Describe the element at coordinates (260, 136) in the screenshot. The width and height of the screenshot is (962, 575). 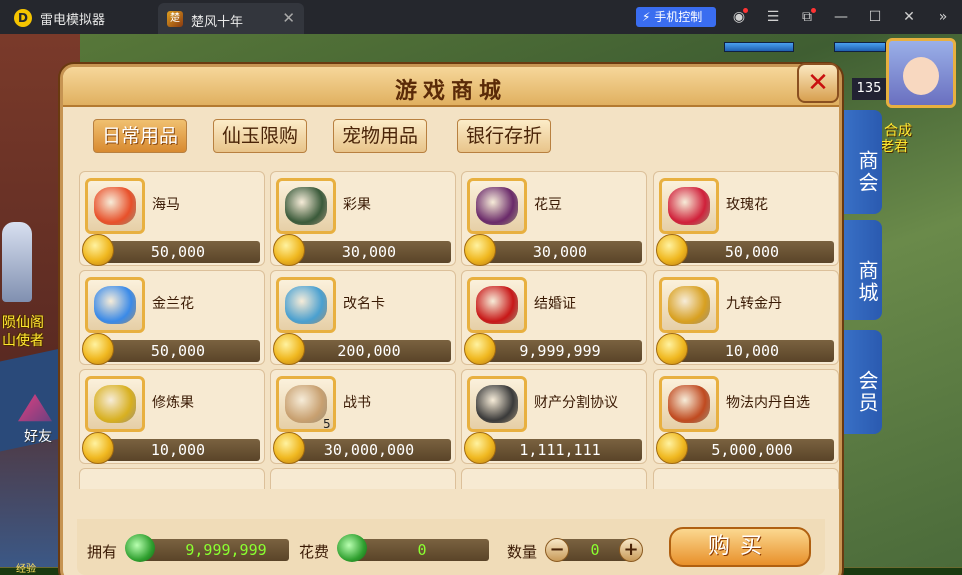
I see `category-tab: 仙玉限购` at that location.